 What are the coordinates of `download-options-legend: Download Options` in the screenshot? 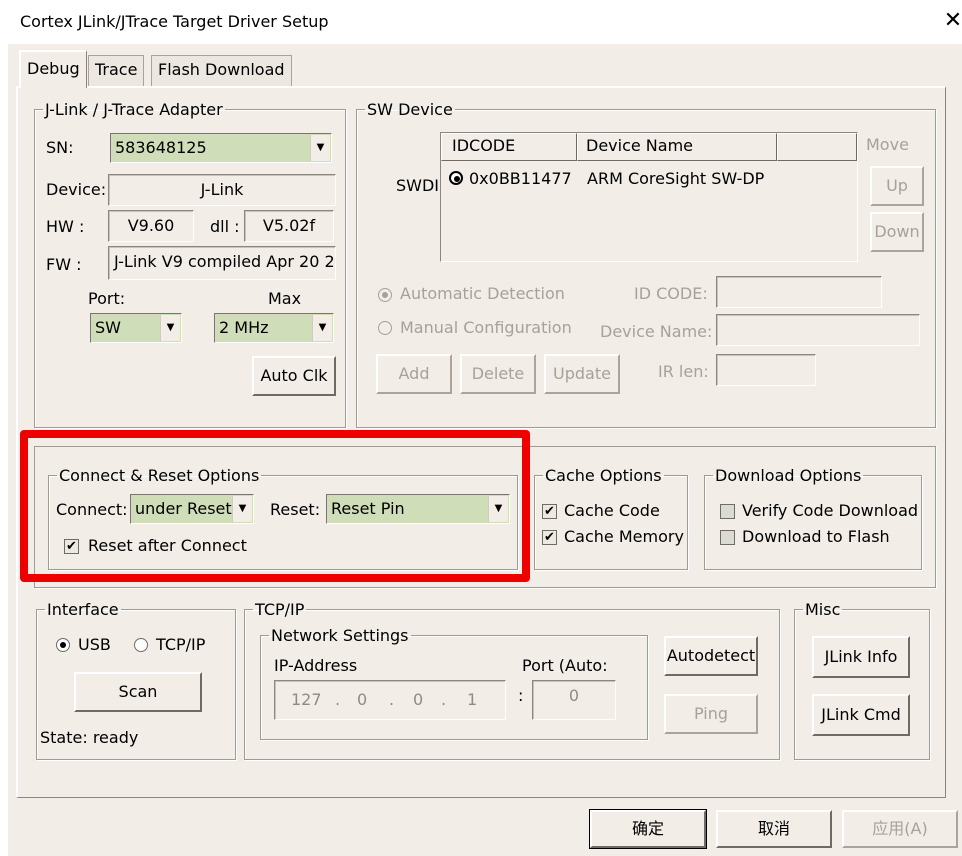 It's located at (788, 475).